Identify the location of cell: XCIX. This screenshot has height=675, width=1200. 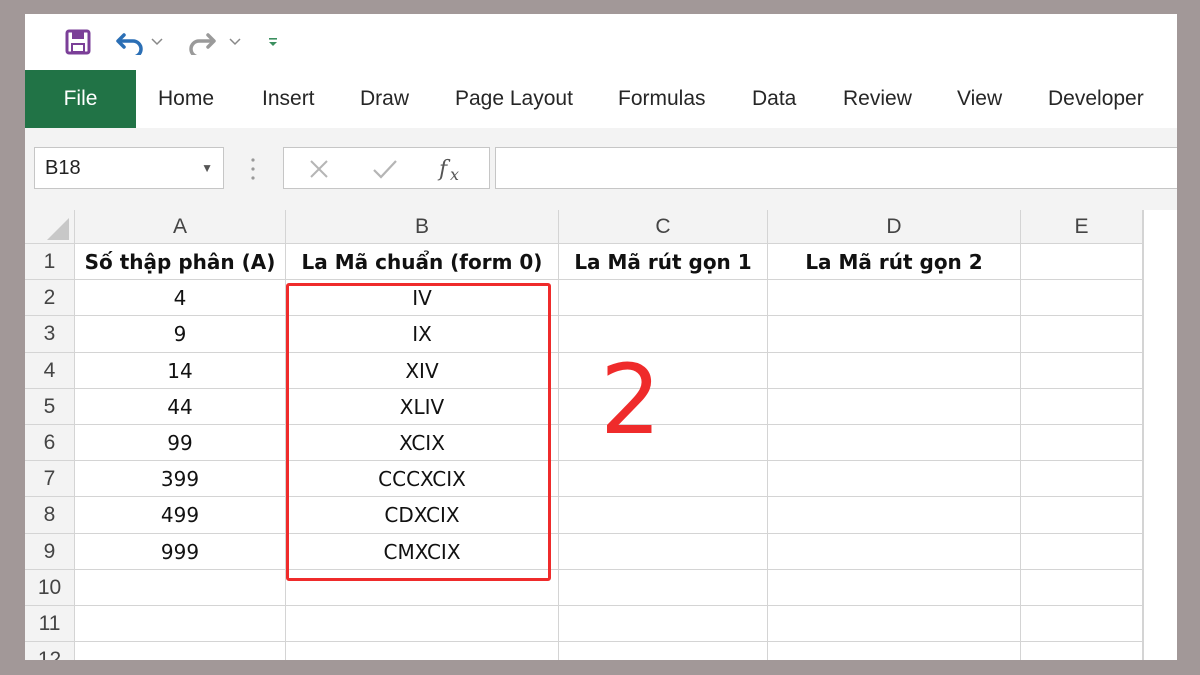
(422, 443).